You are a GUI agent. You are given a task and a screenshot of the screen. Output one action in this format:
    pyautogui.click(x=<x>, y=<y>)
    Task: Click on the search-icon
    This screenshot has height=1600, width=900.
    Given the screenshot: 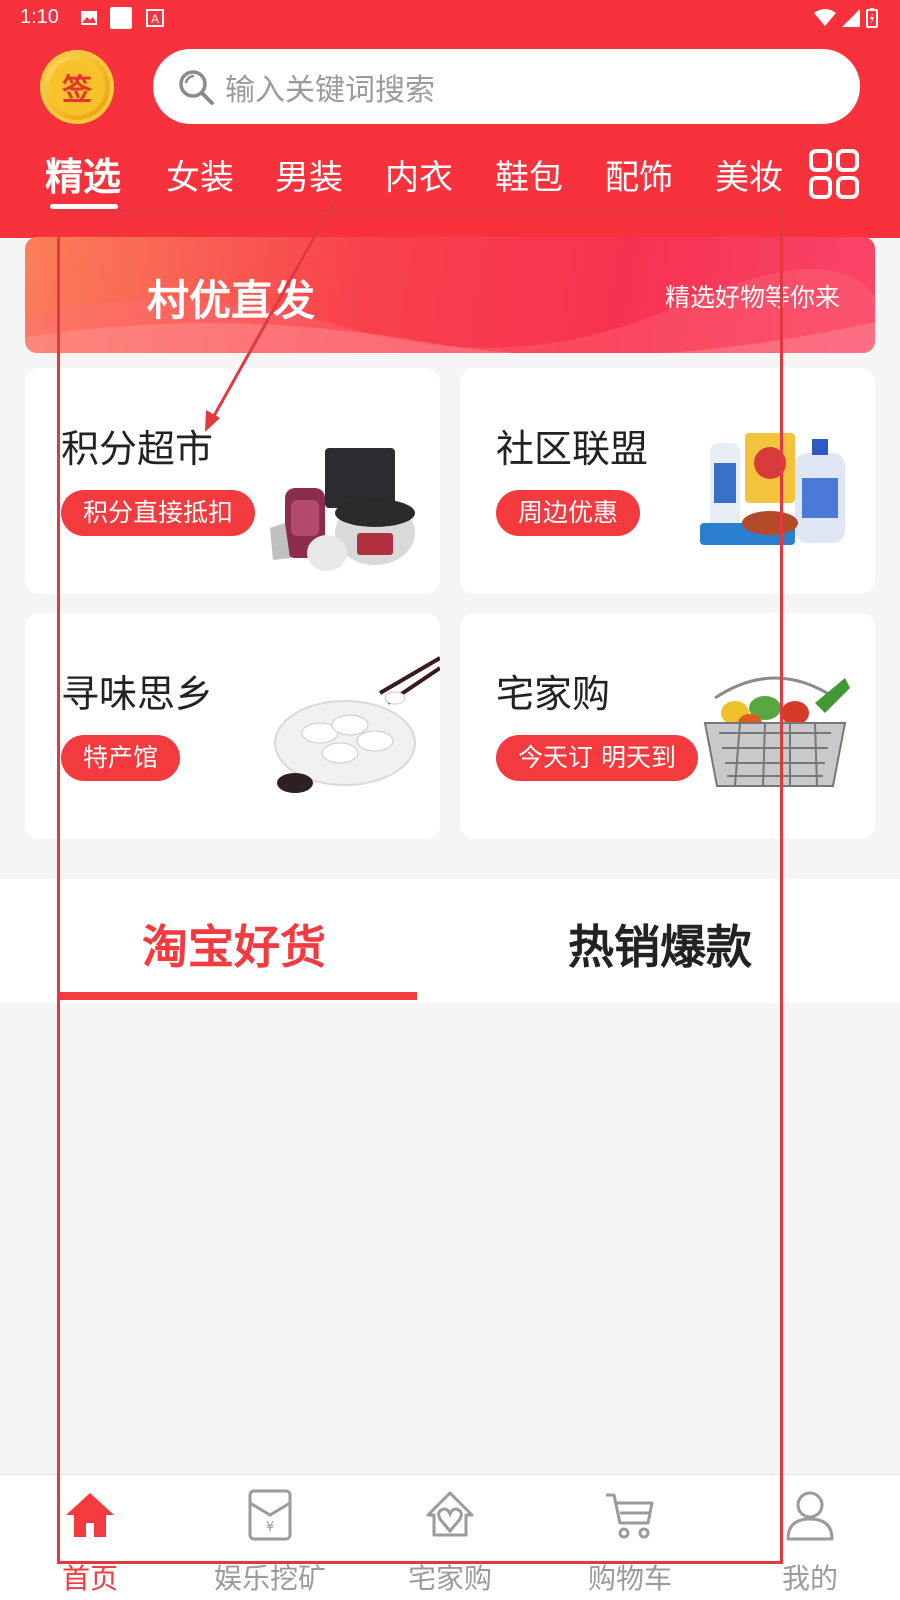 What is the action you would take?
    pyautogui.click(x=196, y=87)
    